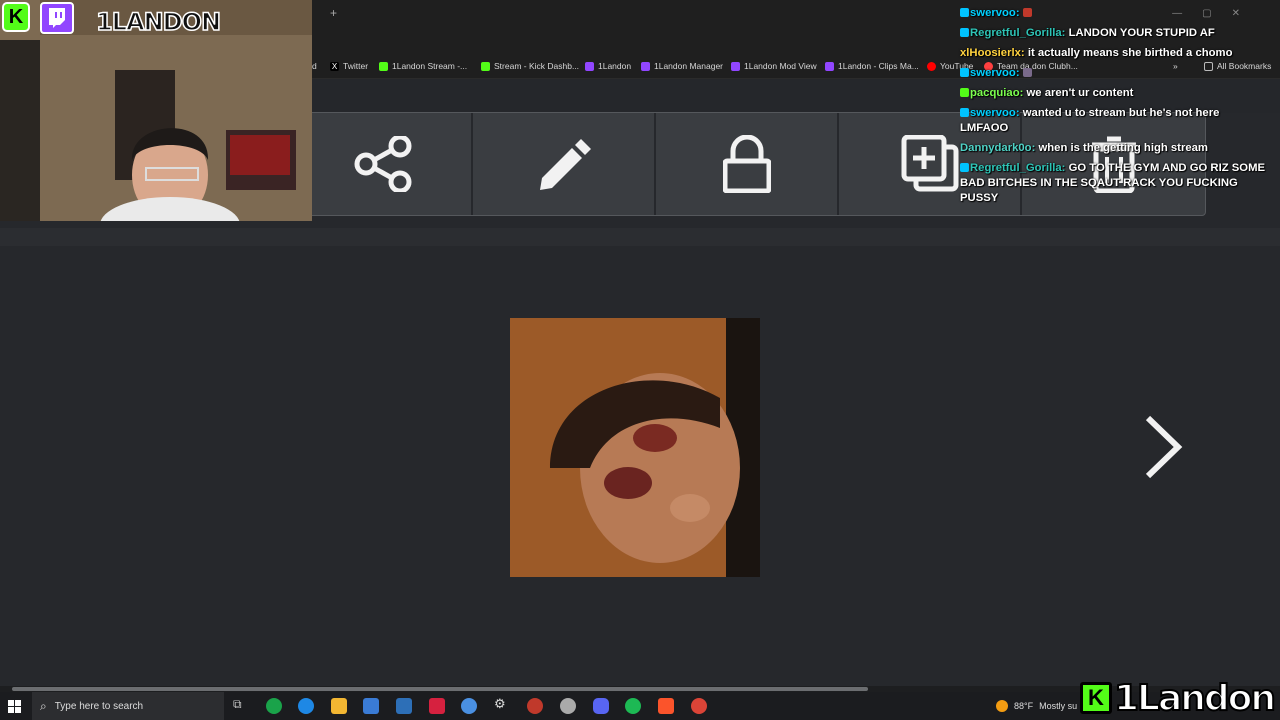  What do you see at coordinates (997, 93) in the screenshot?
I see `chat-username: pacquiao:` at bounding box center [997, 93].